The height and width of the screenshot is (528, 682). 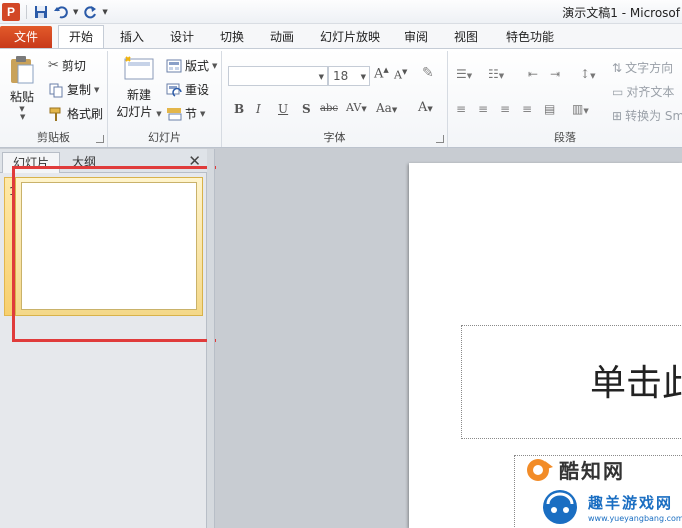 I want to click on font-size-combo: 18 ▼, so click(x=349, y=76).